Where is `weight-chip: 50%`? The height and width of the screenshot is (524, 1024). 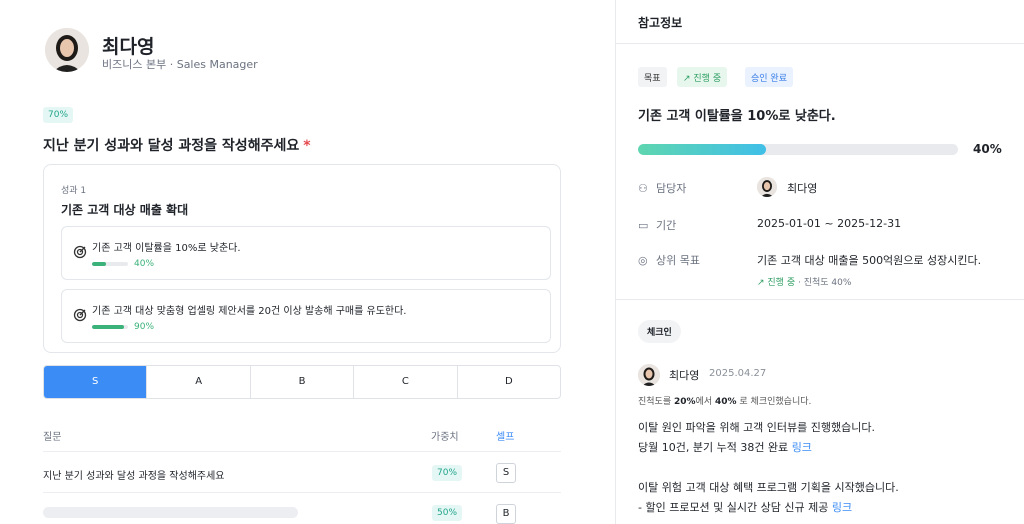
weight-chip: 50% is located at coordinates (447, 513).